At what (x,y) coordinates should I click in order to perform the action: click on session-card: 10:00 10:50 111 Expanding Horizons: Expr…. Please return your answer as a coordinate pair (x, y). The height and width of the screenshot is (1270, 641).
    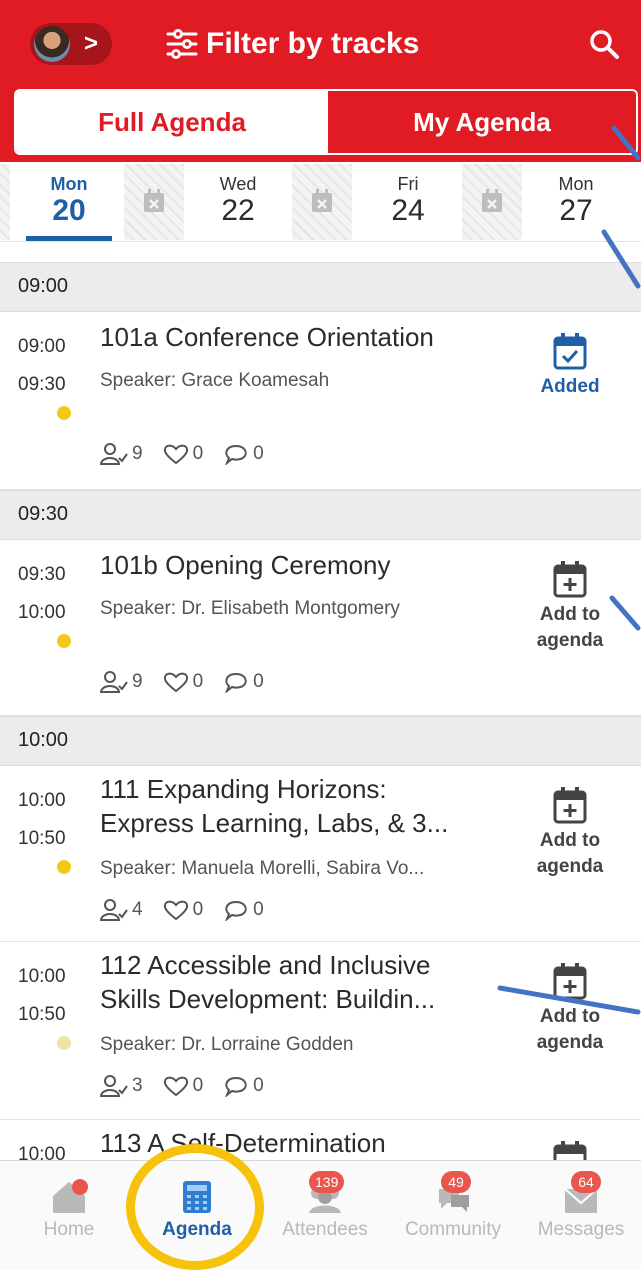
    Looking at the image, I should click on (320, 854).